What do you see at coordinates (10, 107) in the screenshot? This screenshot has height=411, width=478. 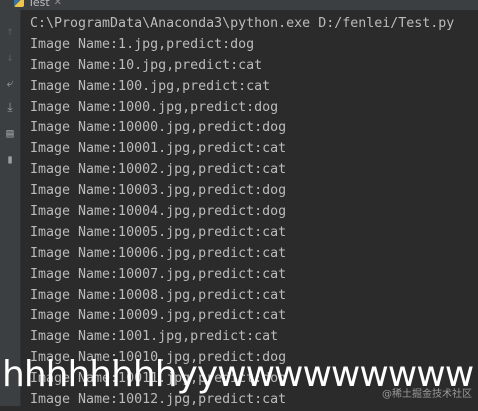 I see `scroll-to-end-icon: ⤓` at bounding box center [10, 107].